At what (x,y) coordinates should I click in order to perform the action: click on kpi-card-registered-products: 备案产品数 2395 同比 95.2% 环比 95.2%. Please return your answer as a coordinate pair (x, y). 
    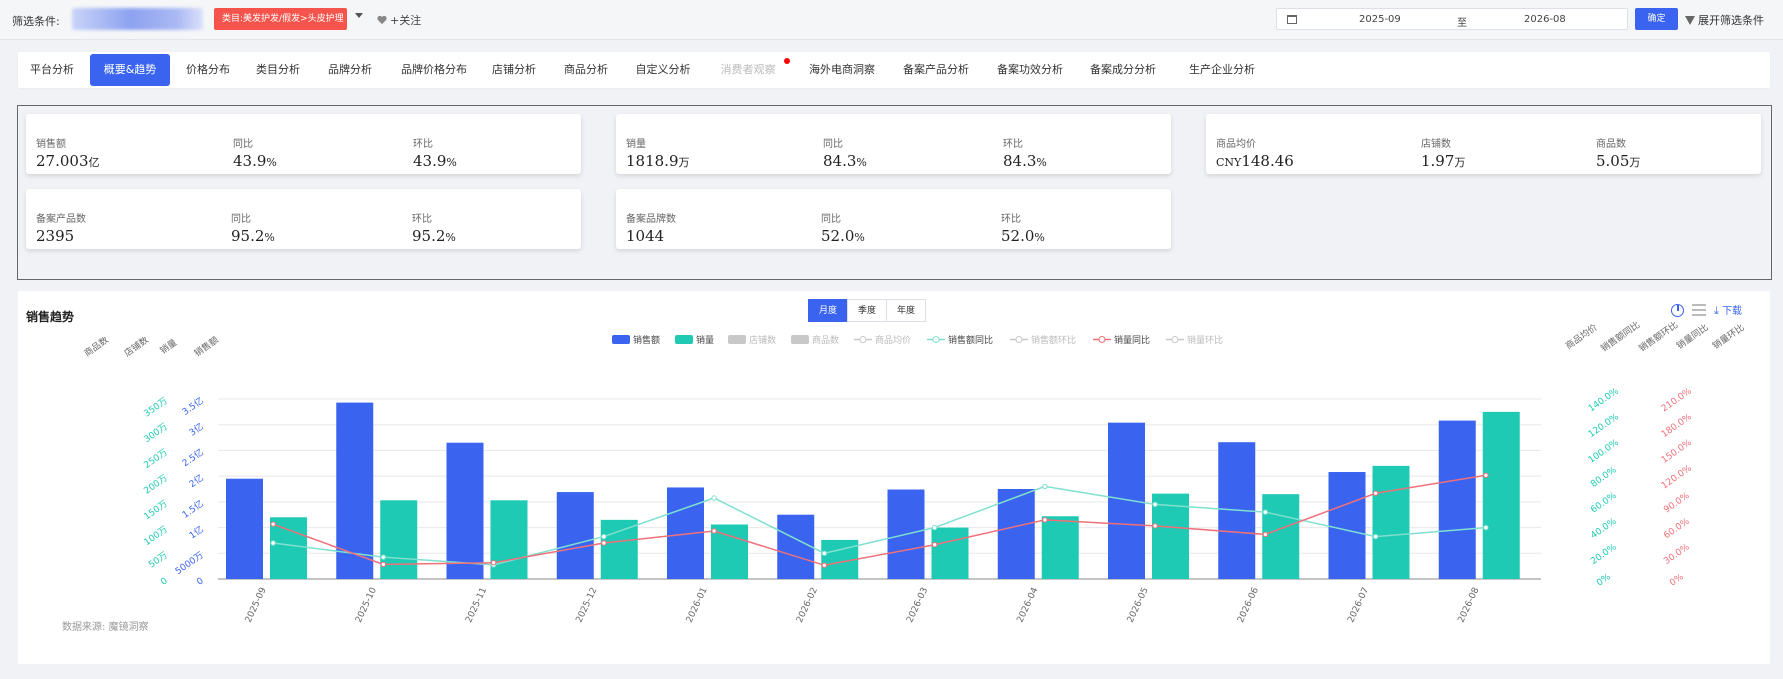
    Looking at the image, I should click on (303, 219).